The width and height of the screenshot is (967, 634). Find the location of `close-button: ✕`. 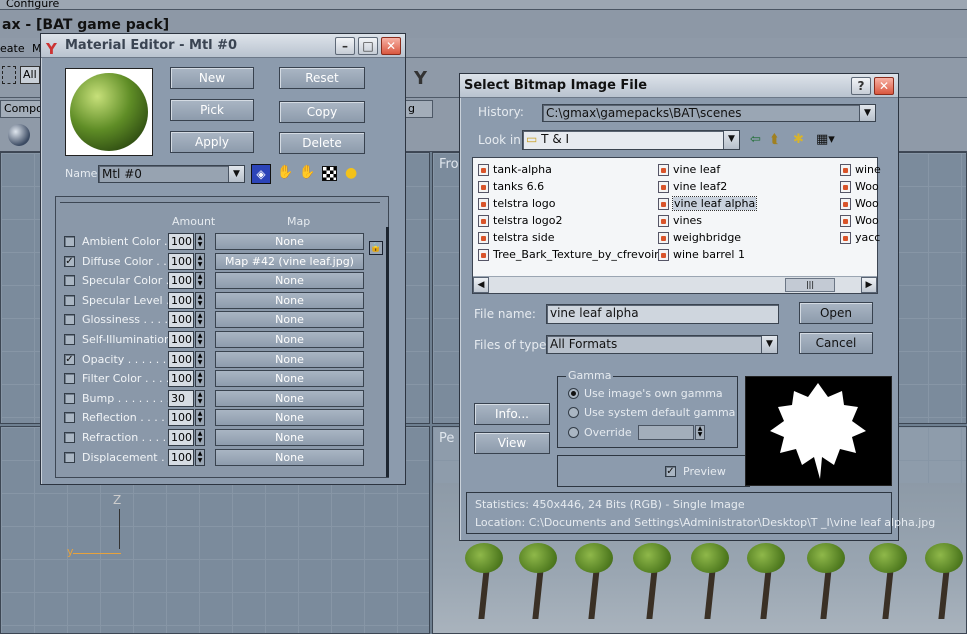

close-button: ✕ is located at coordinates (391, 46).